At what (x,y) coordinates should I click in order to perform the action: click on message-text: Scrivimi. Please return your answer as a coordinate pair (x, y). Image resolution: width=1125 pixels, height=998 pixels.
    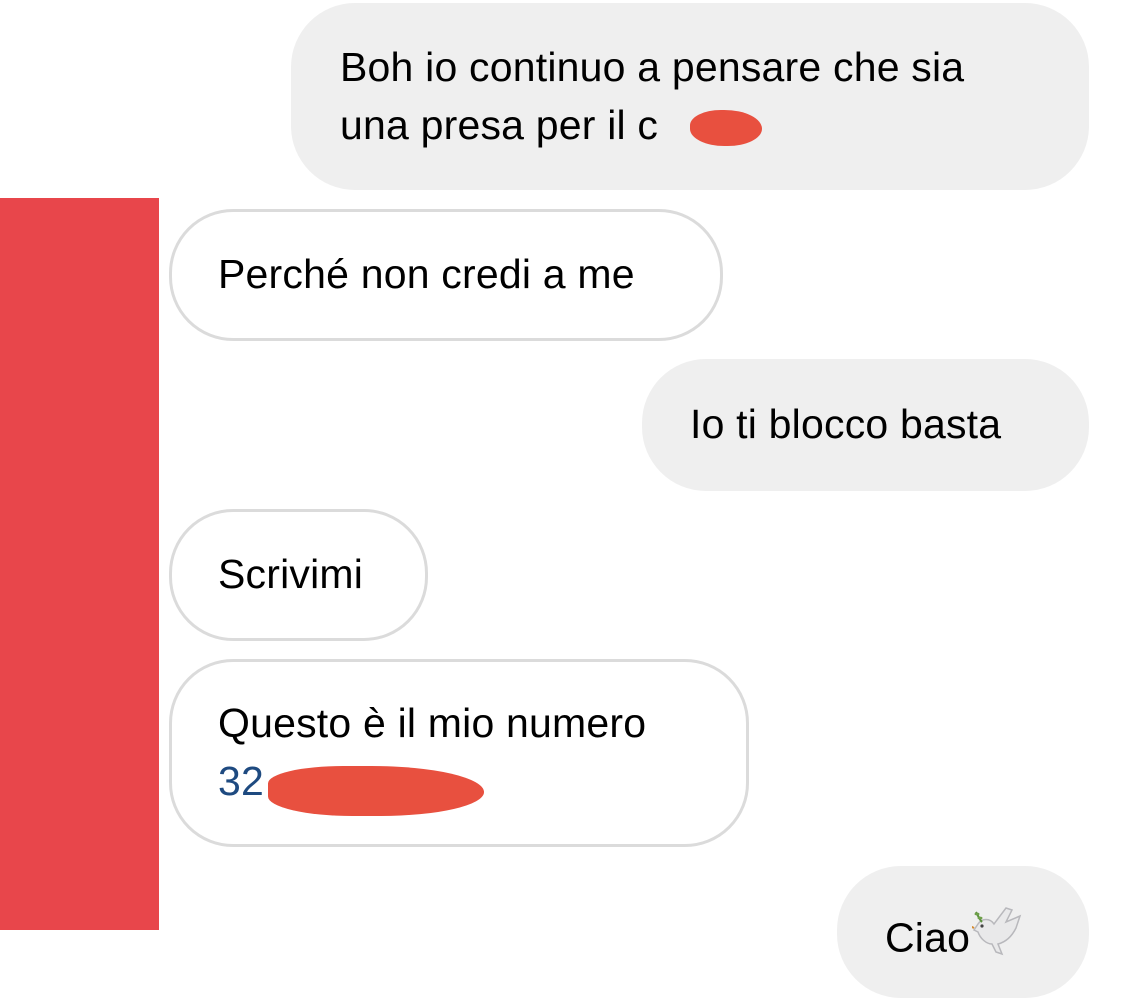
    Looking at the image, I should click on (291, 574).